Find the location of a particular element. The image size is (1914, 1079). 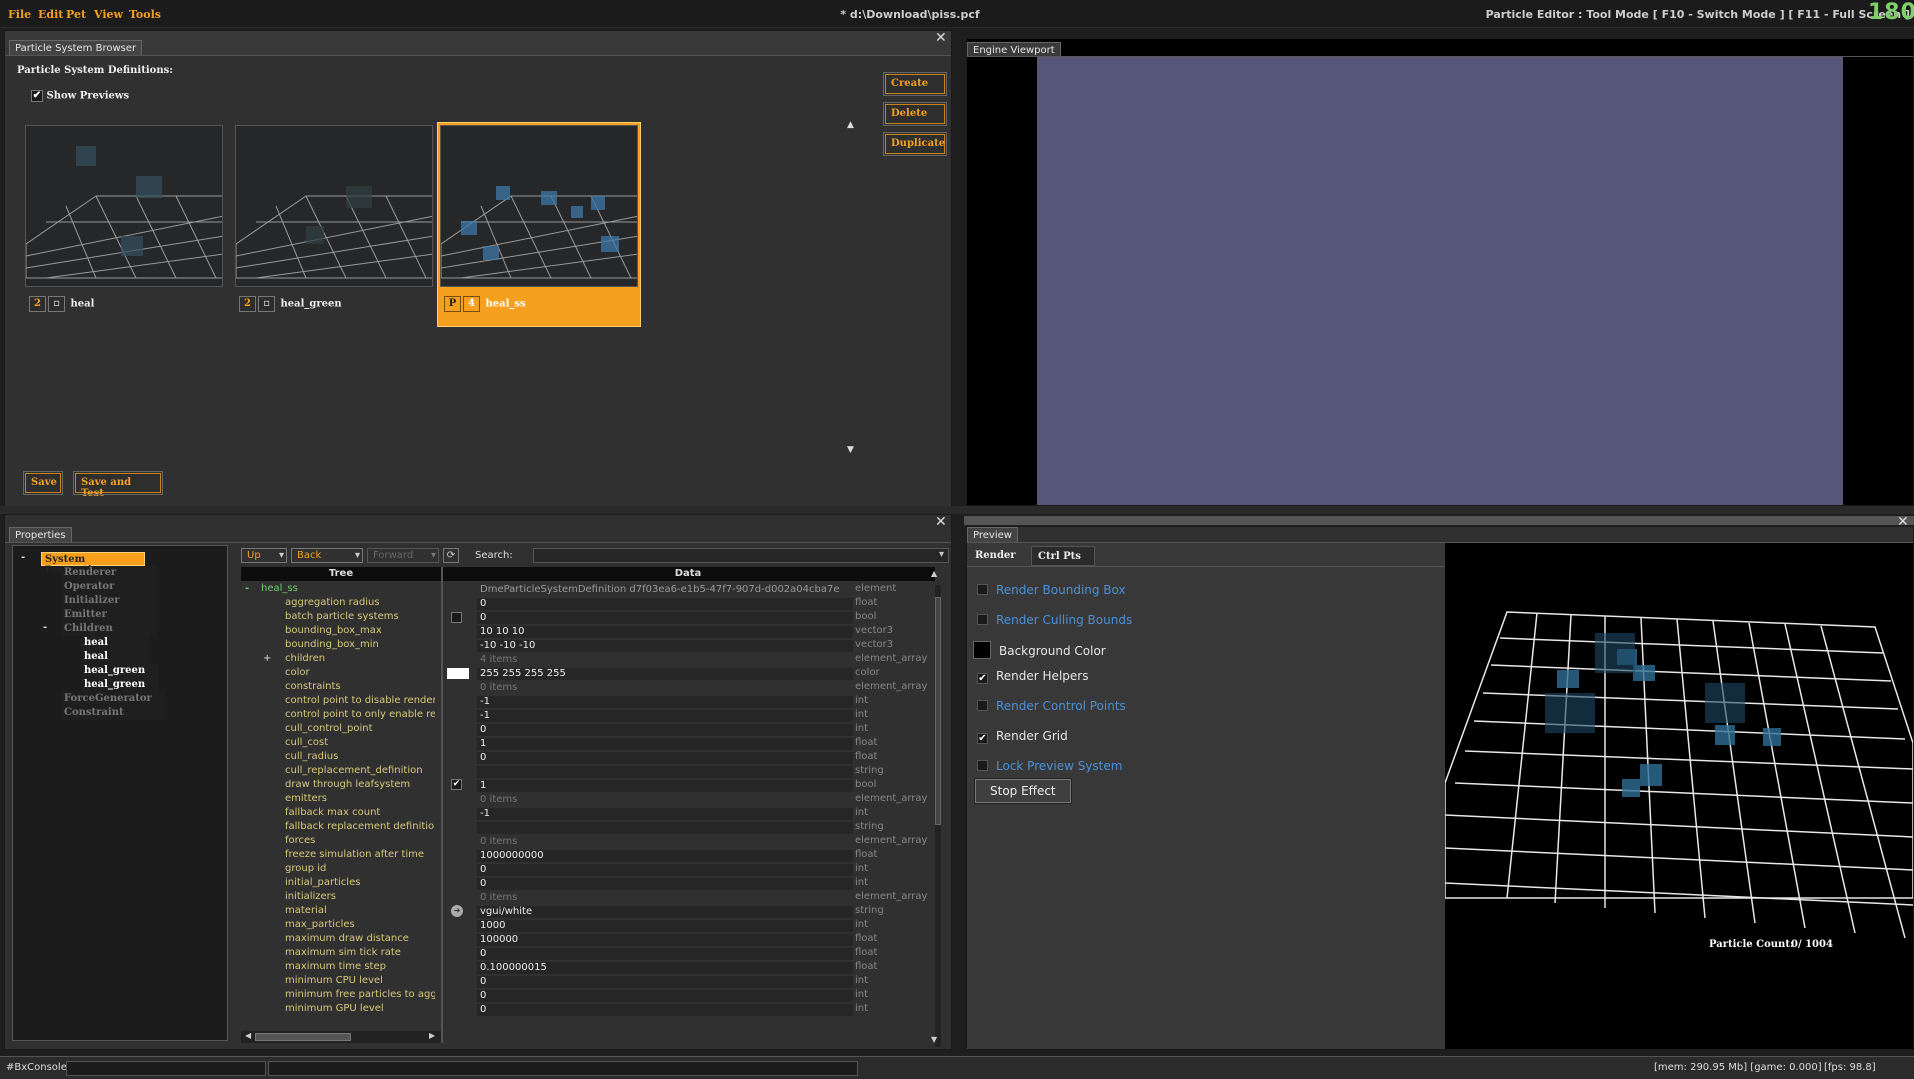

attribute-row: constraints 0 items element_array is located at coordinates (591, 688).